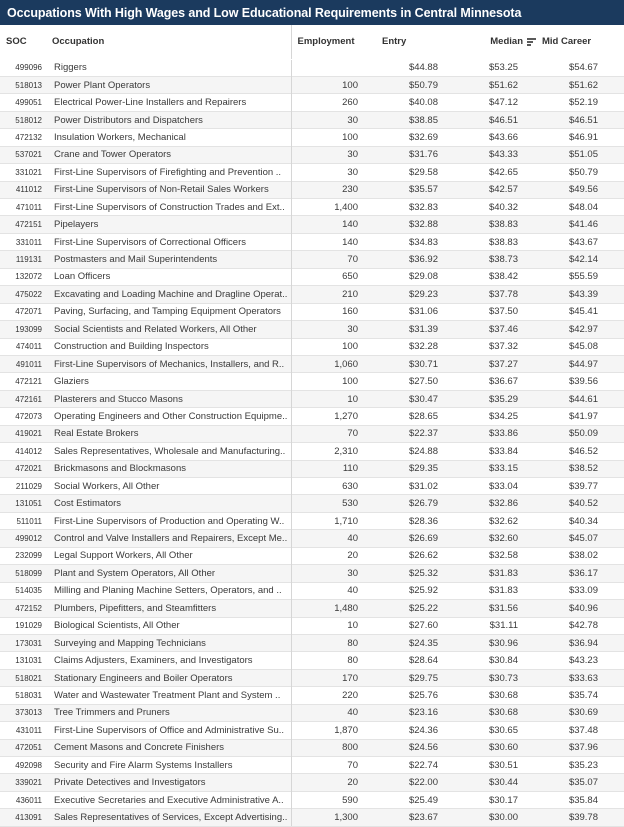  Describe the element at coordinates (576, 451) in the screenshot. I see `cell-mid-career: $46.52` at that location.